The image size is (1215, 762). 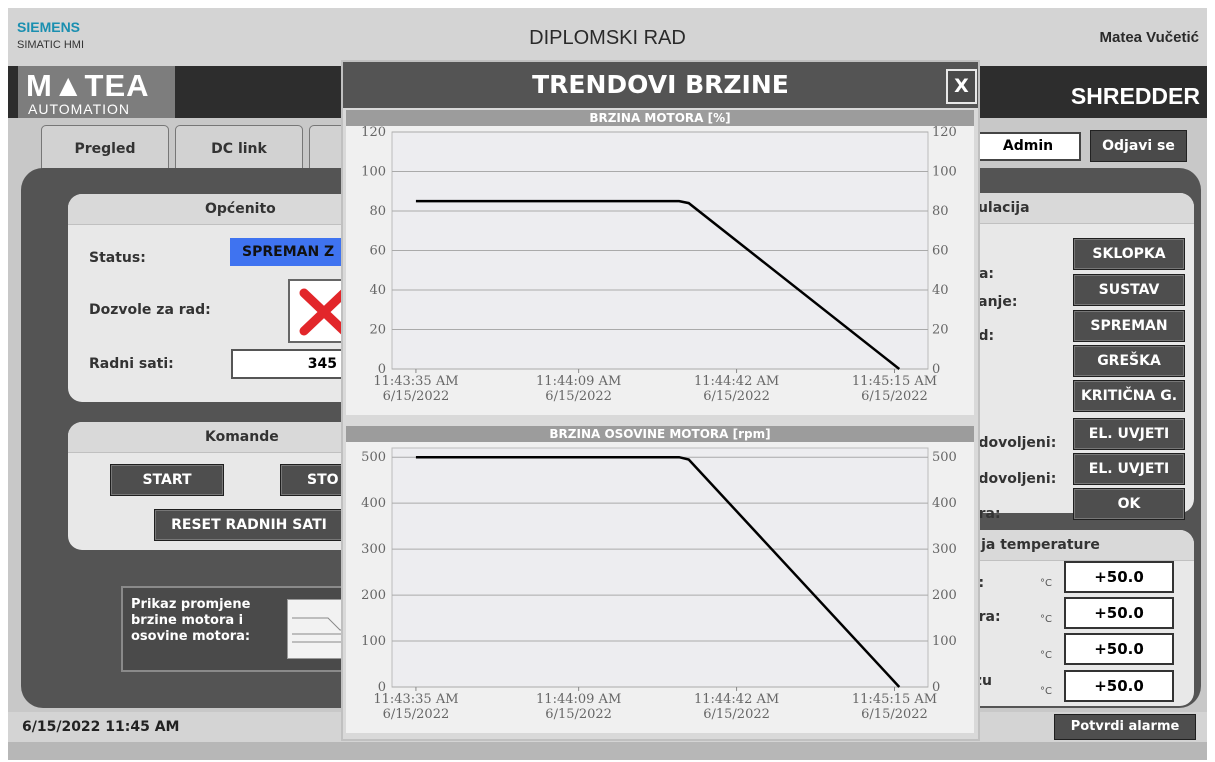 I want to click on start-button: START, so click(x=167, y=480).